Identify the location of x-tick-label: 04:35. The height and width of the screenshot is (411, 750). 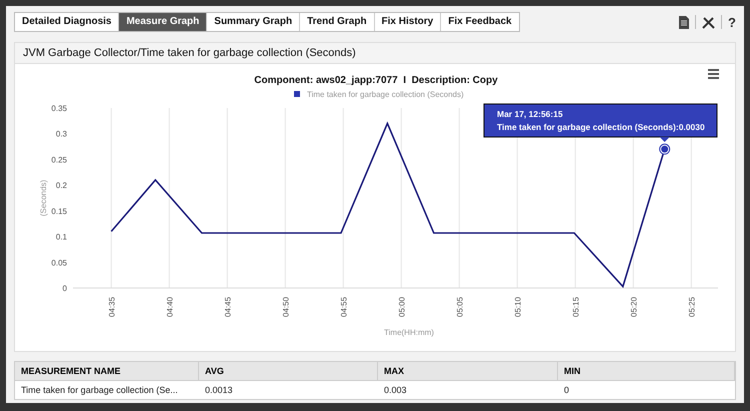
(111, 306).